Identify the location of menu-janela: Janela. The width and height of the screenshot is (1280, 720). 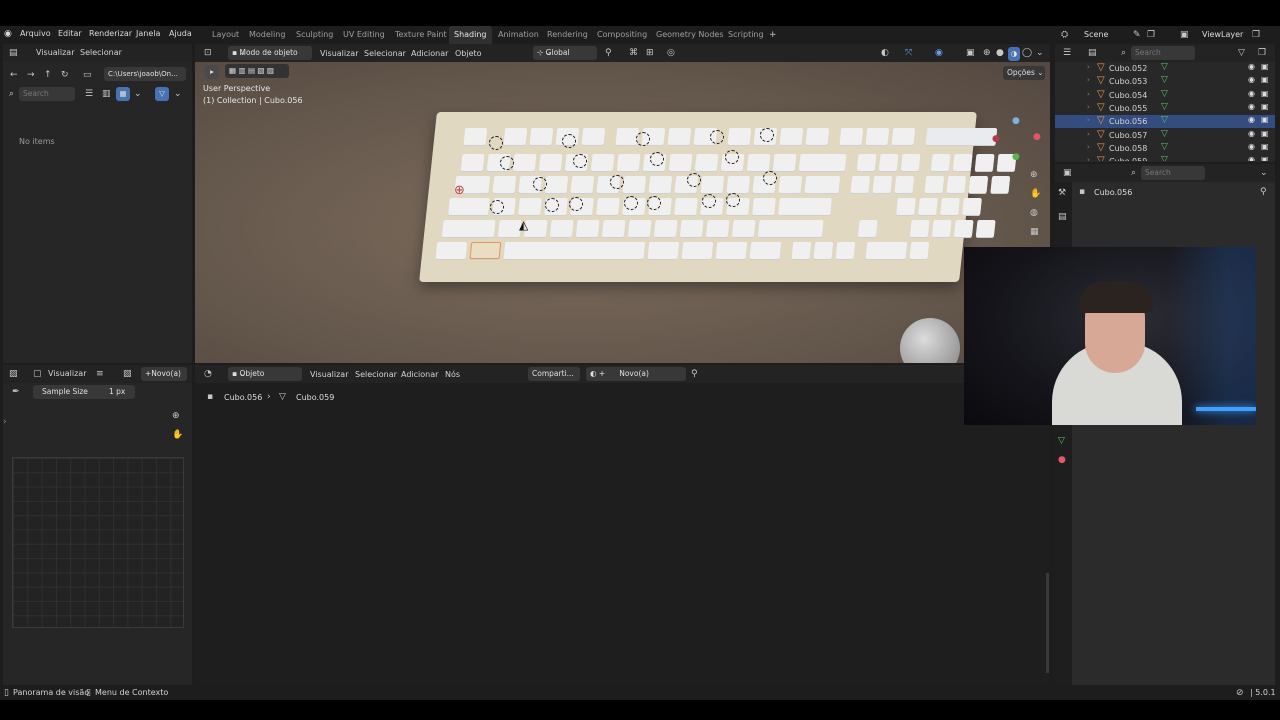
(148, 33).